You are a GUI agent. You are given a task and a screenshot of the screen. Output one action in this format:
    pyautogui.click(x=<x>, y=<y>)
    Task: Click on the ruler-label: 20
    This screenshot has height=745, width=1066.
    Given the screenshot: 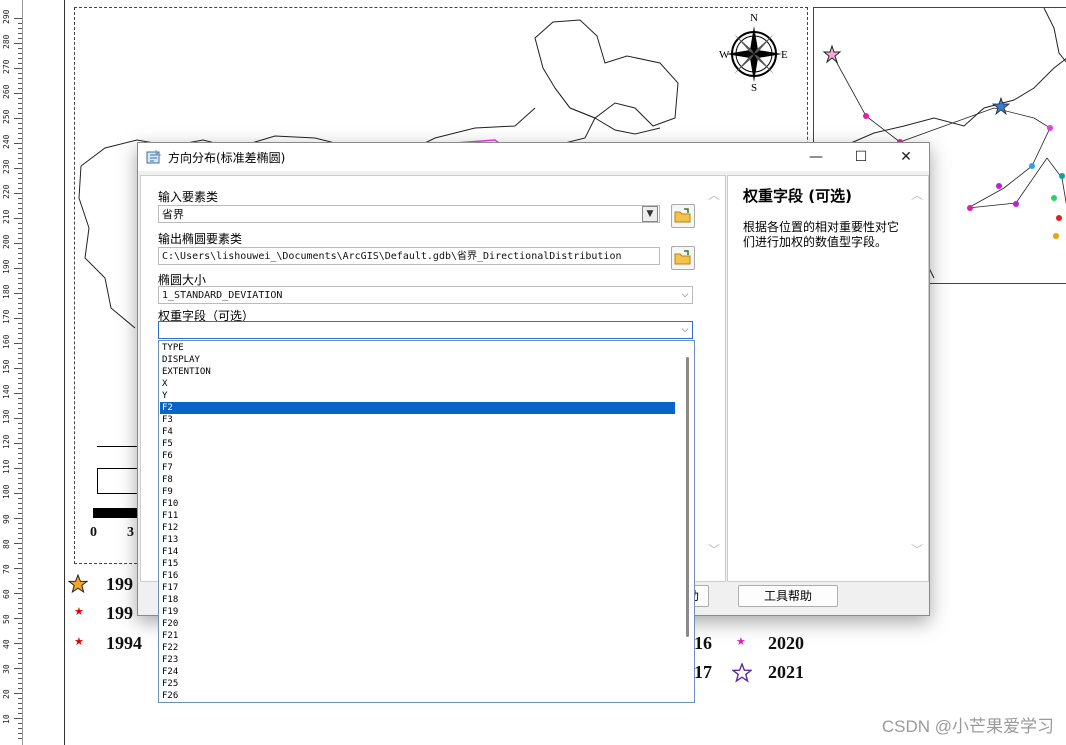 What is the action you would take?
    pyautogui.click(x=6, y=694)
    